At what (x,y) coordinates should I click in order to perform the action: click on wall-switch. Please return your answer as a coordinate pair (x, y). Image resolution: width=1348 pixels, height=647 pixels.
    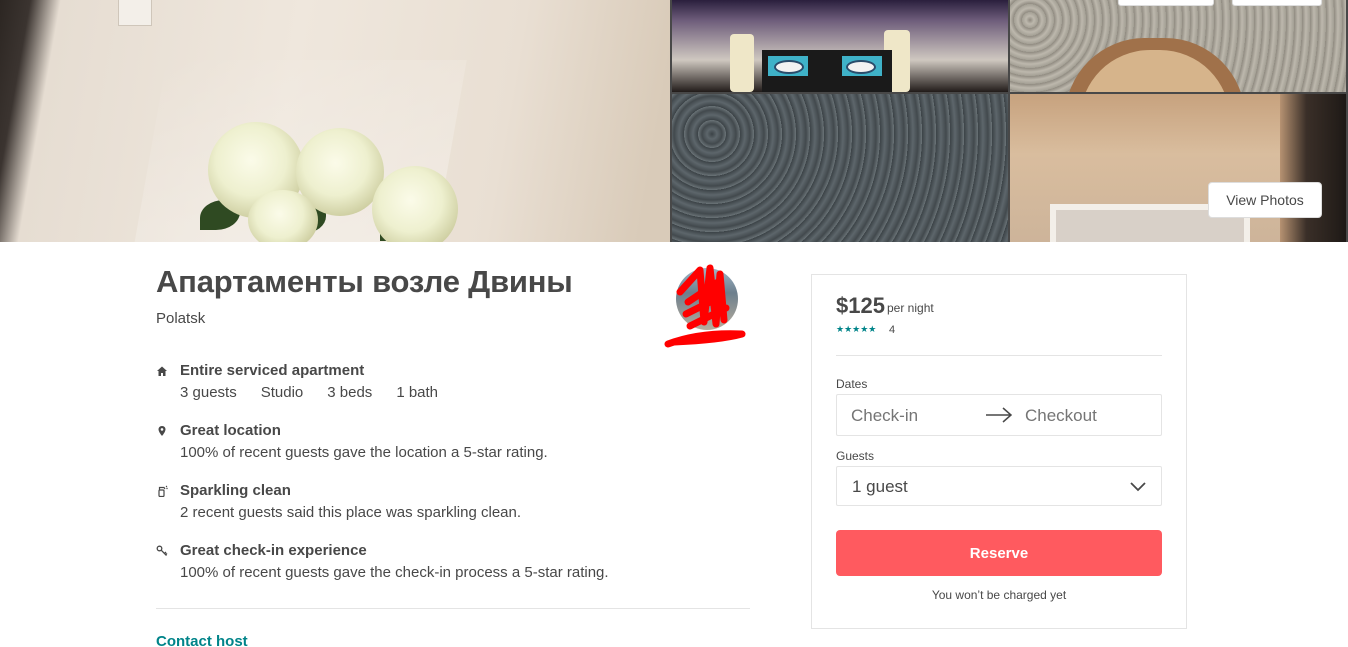
    Looking at the image, I should click on (135, 13).